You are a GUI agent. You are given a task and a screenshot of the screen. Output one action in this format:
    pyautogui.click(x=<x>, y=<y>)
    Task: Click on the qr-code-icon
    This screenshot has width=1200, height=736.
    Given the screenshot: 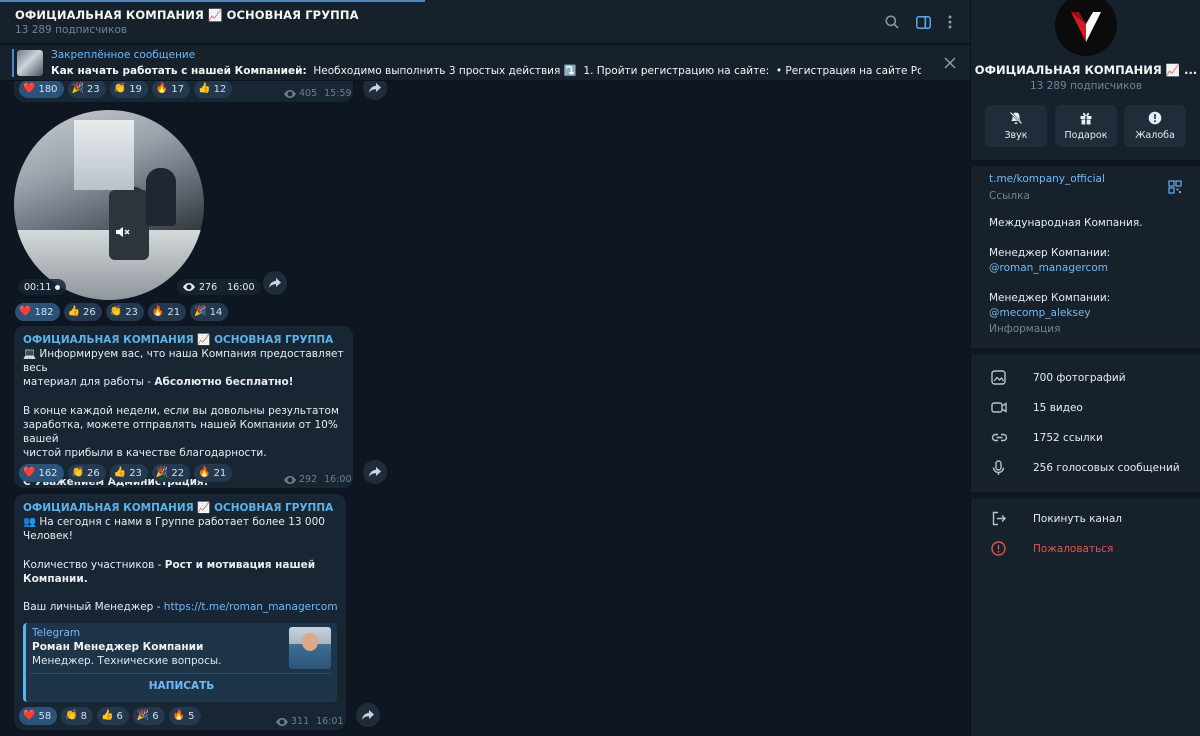 What is the action you would take?
    pyautogui.click(x=1175, y=187)
    